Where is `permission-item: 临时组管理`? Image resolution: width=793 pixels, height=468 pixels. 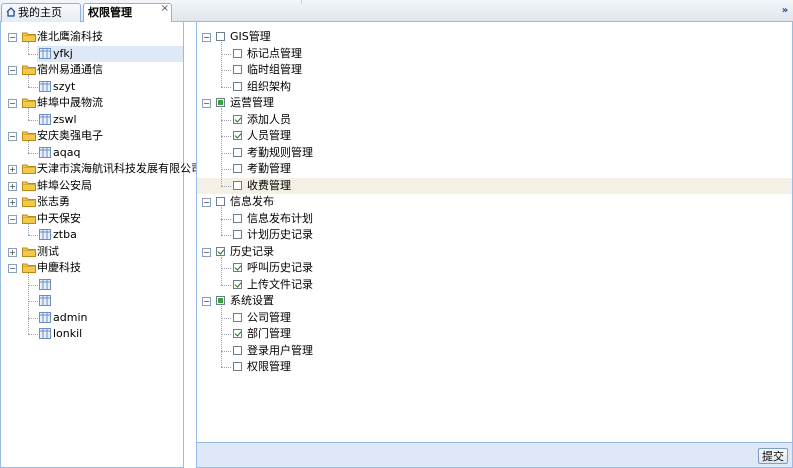 permission-item: 临时组管理 is located at coordinates (494, 70).